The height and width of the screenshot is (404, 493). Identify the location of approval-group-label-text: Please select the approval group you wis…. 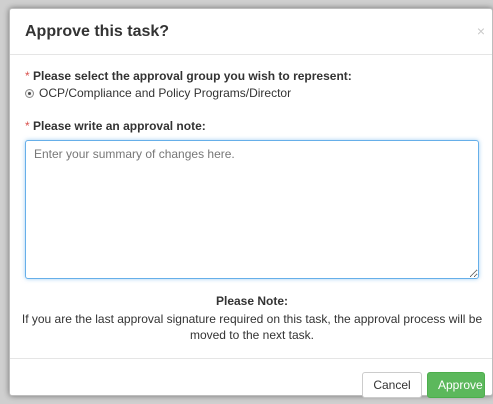
(192, 76).